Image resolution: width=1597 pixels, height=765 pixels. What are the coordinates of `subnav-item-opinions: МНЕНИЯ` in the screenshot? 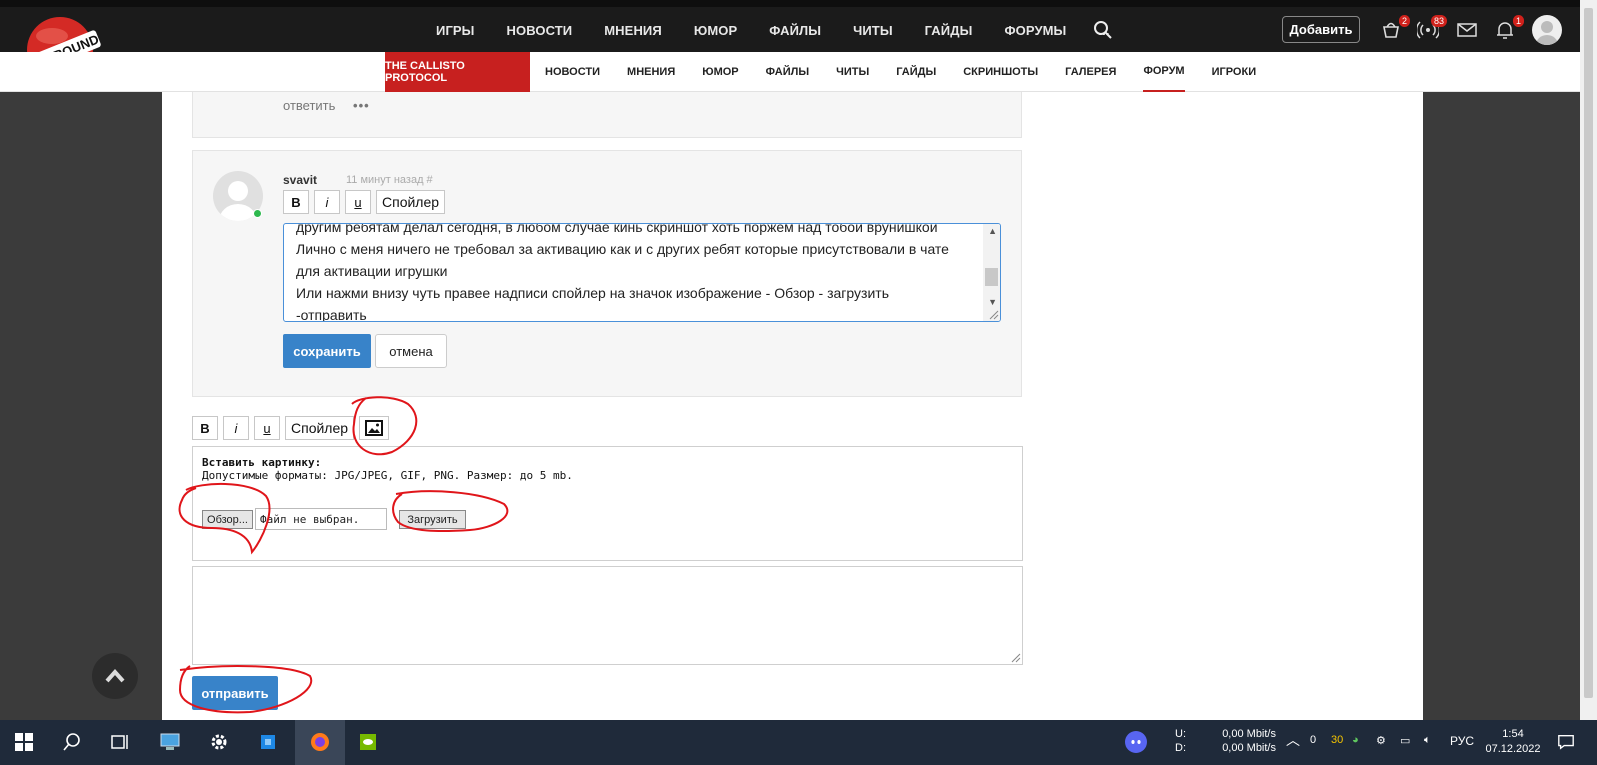 It's located at (651, 72).